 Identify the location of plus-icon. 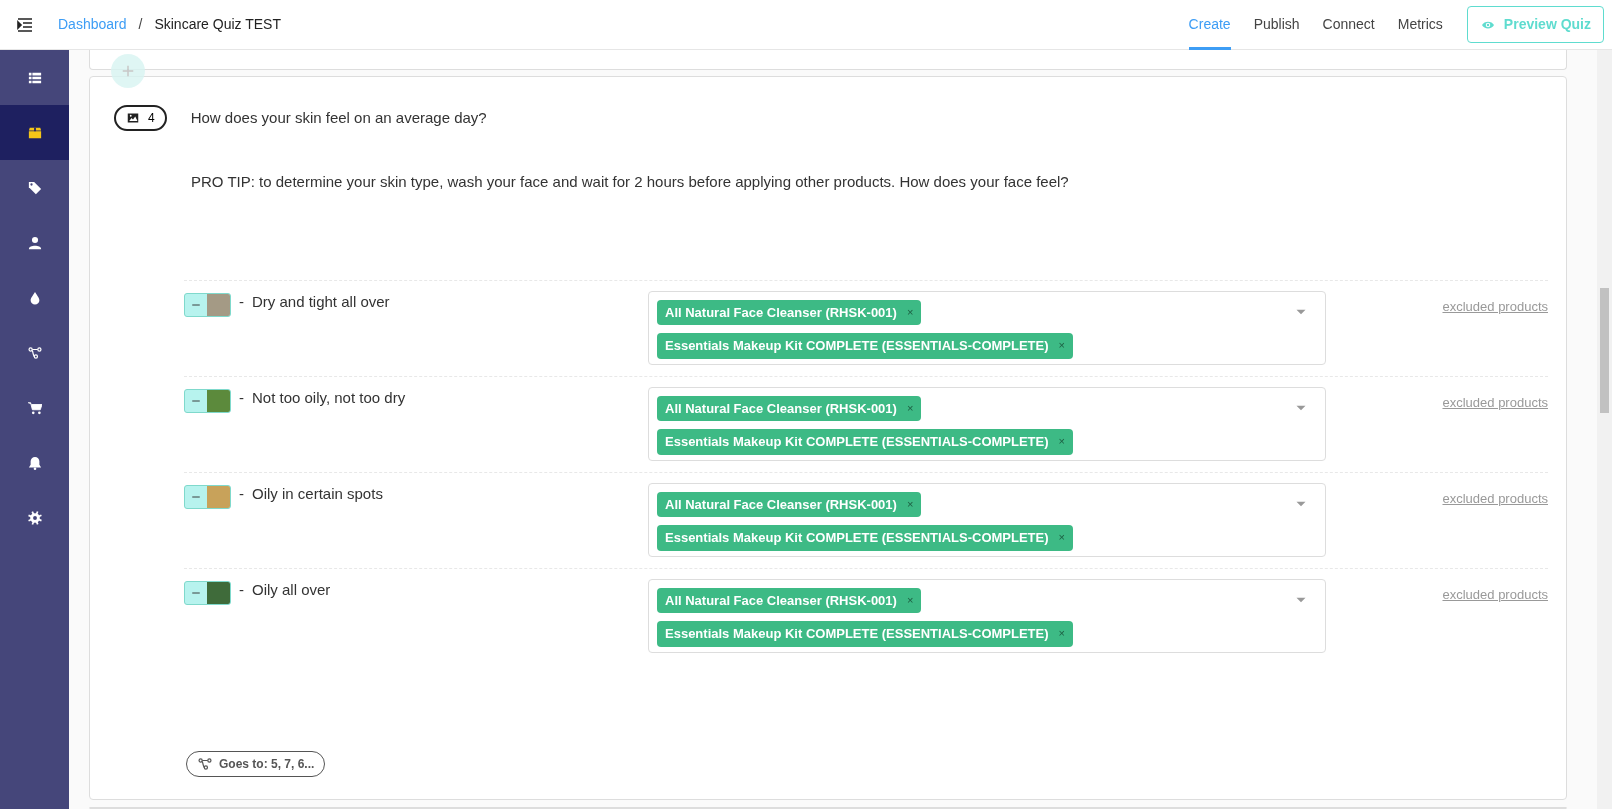
(128, 71).